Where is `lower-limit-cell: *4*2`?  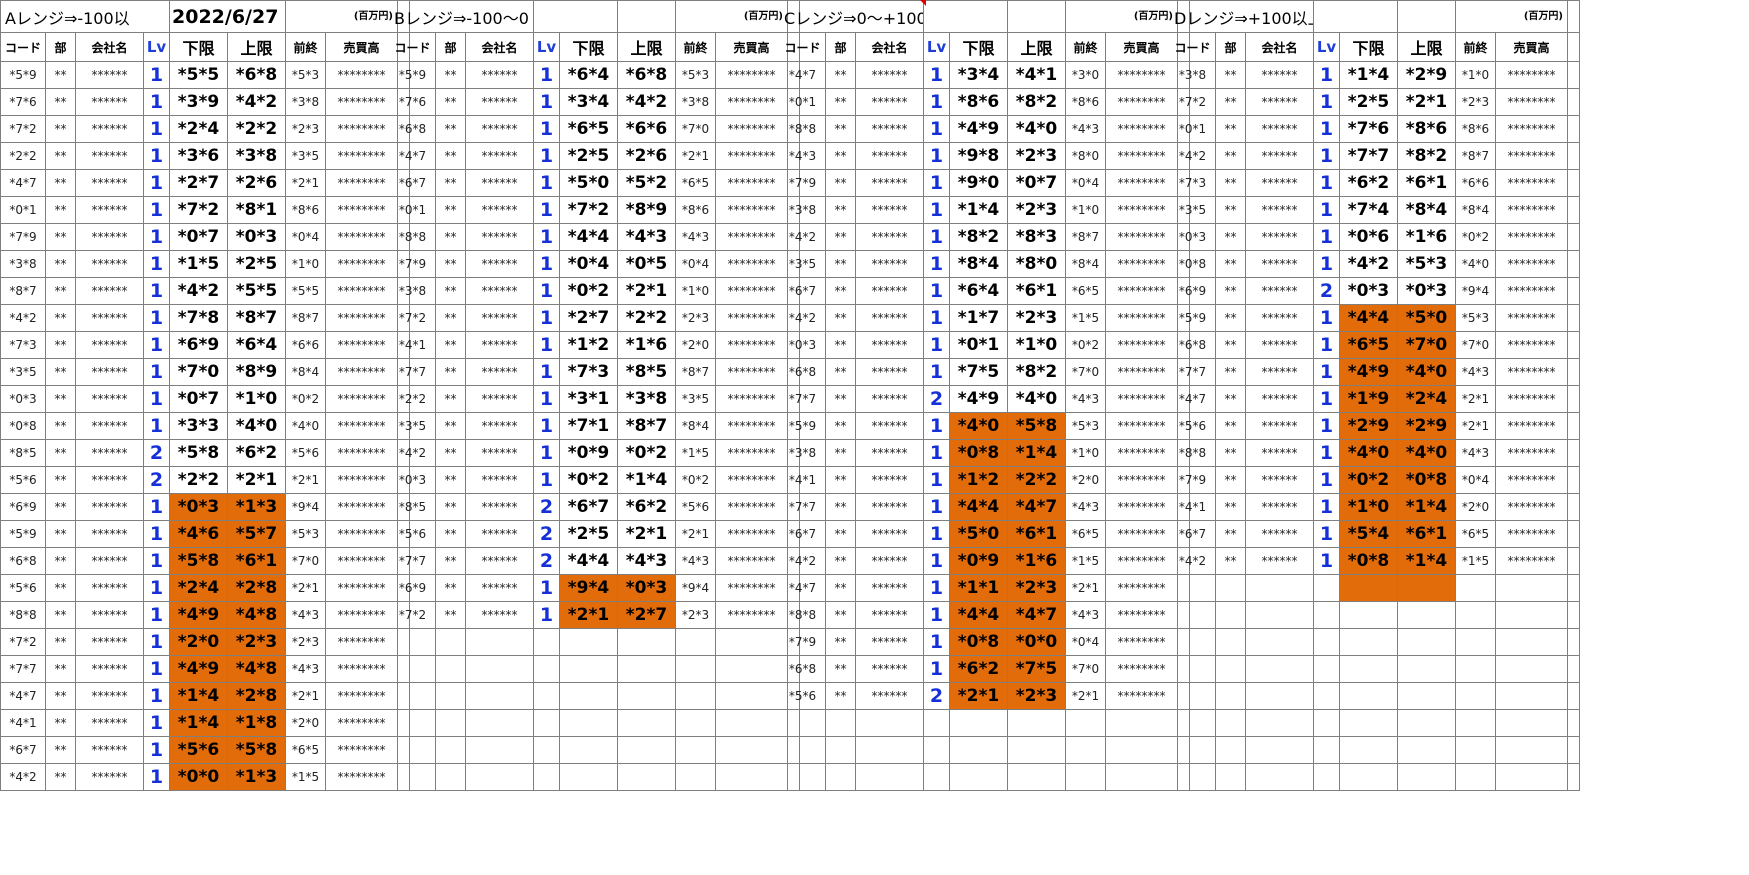
lower-limit-cell: *4*2 is located at coordinates (199, 291).